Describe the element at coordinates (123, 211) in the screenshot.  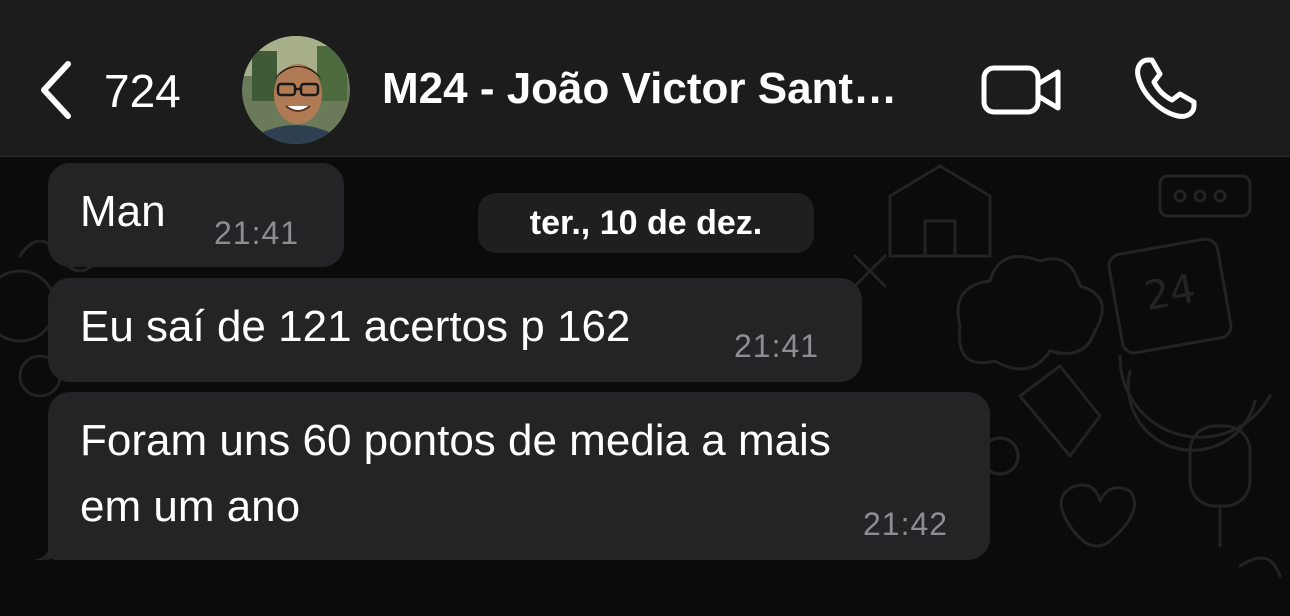
I see `message-text: Man` at that location.